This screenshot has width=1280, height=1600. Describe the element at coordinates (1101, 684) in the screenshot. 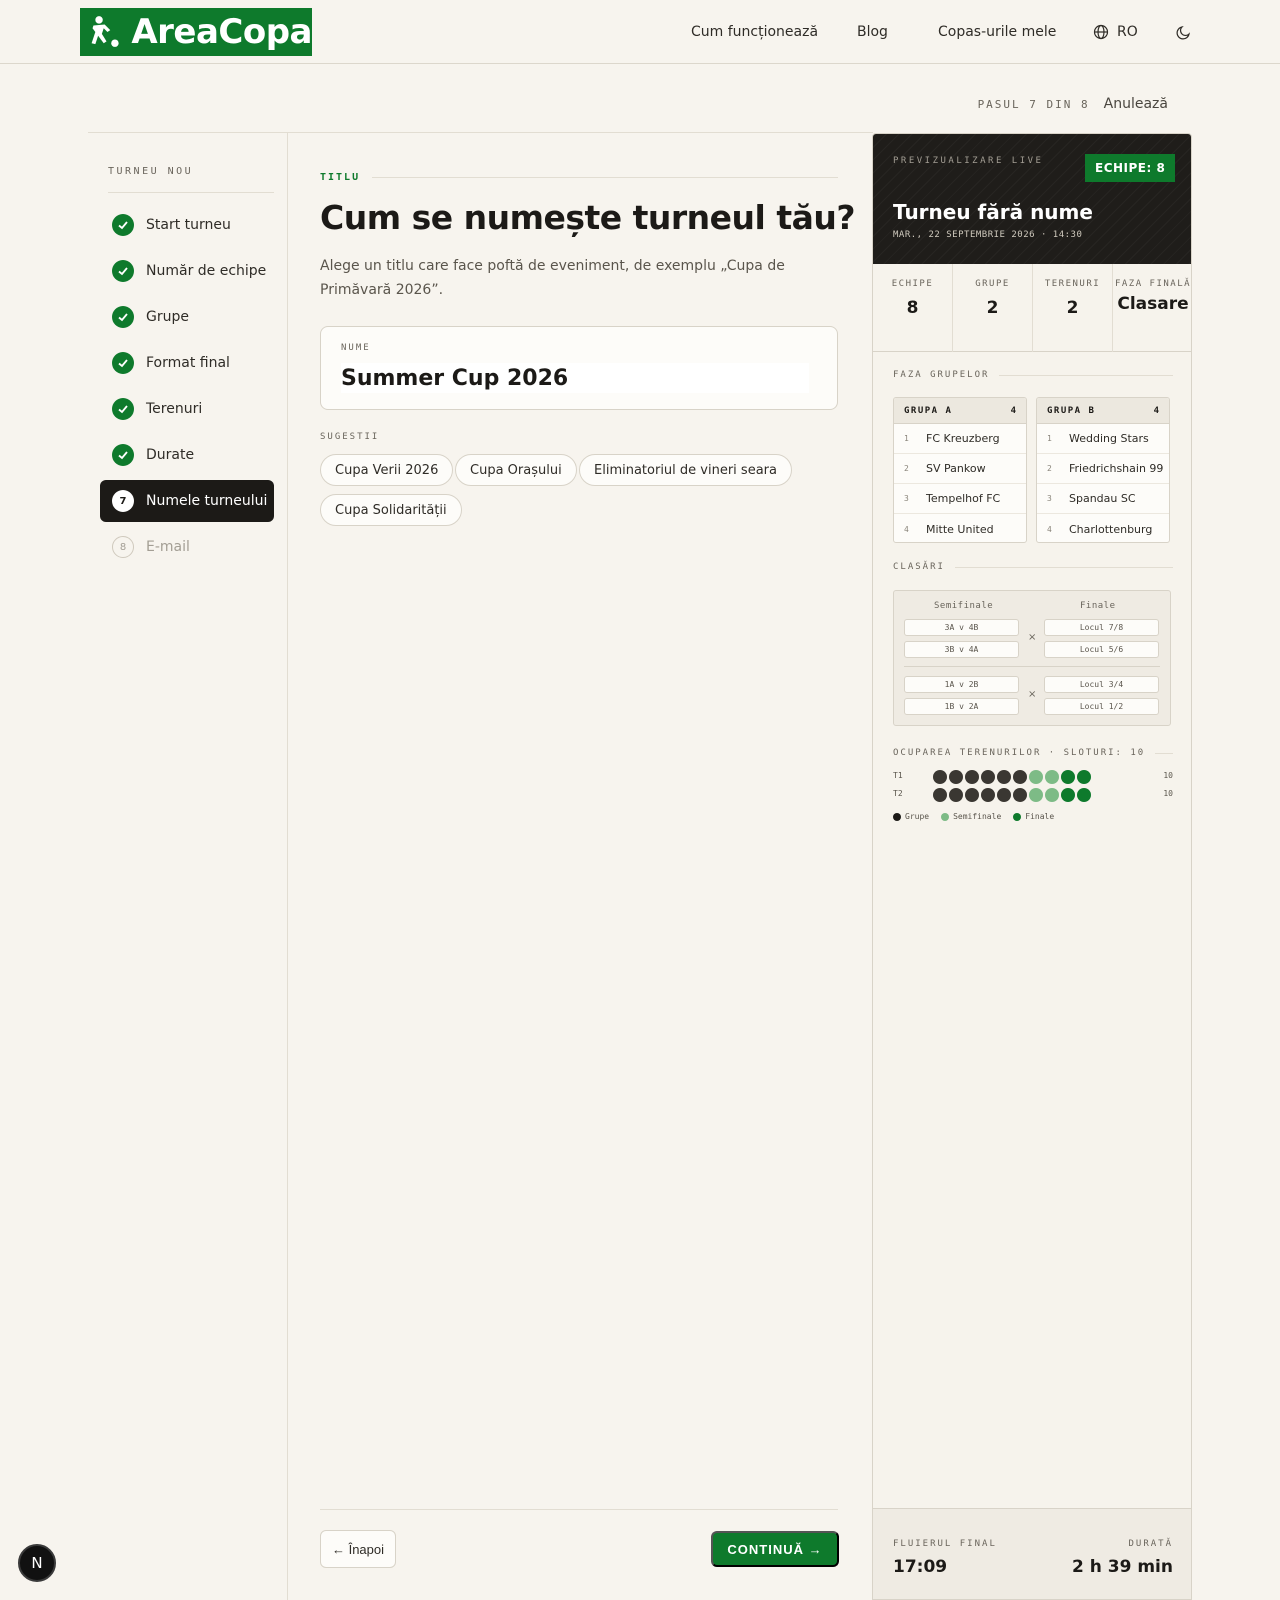

I see `final-match: Locul 3/4` at that location.